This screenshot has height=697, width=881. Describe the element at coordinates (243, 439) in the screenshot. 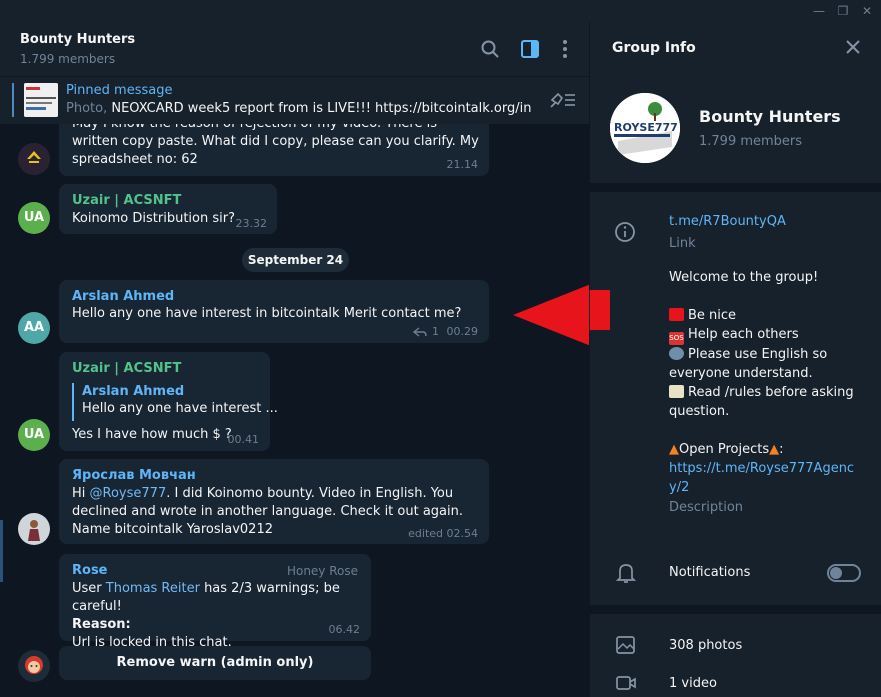

I see `message-time: 00.41` at that location.